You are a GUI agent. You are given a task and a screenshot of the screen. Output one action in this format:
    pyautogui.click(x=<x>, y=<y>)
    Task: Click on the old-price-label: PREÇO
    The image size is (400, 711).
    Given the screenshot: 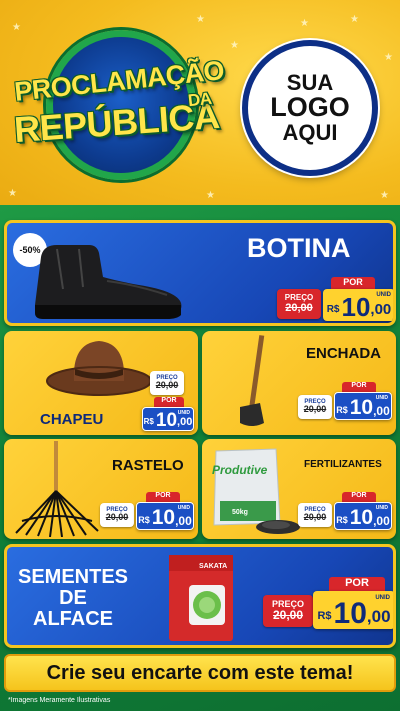 What is the action you would take?
    pyautogui.click(x=299, y=297)
    